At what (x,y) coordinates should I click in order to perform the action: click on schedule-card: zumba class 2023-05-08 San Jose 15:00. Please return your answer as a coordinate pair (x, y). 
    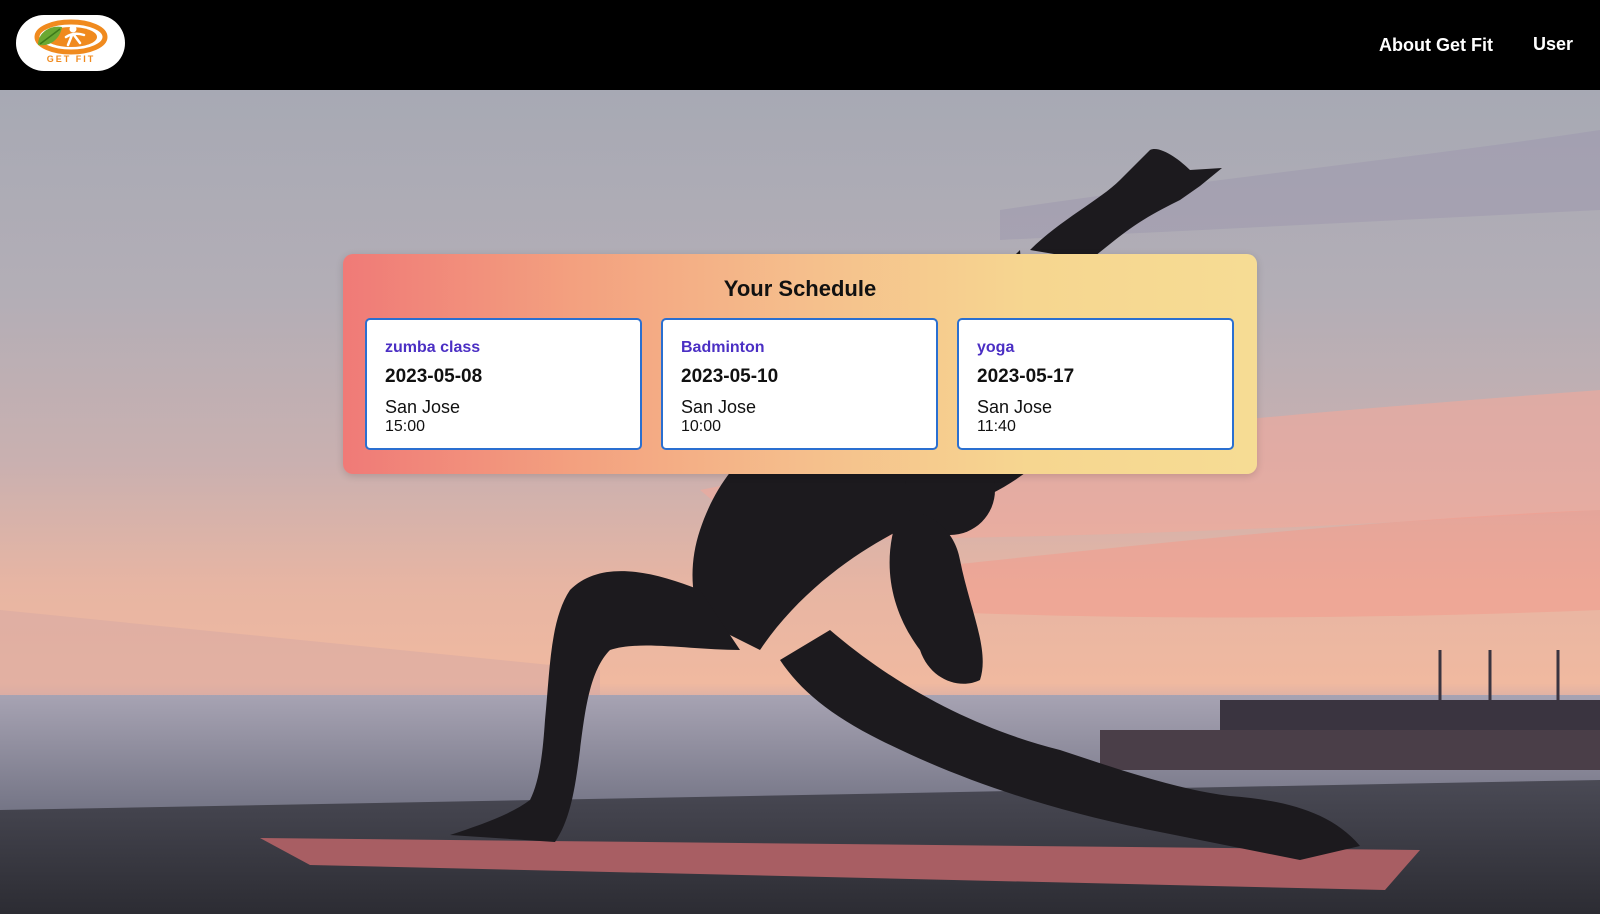
    Looking at the image, I should click on (503, 384).